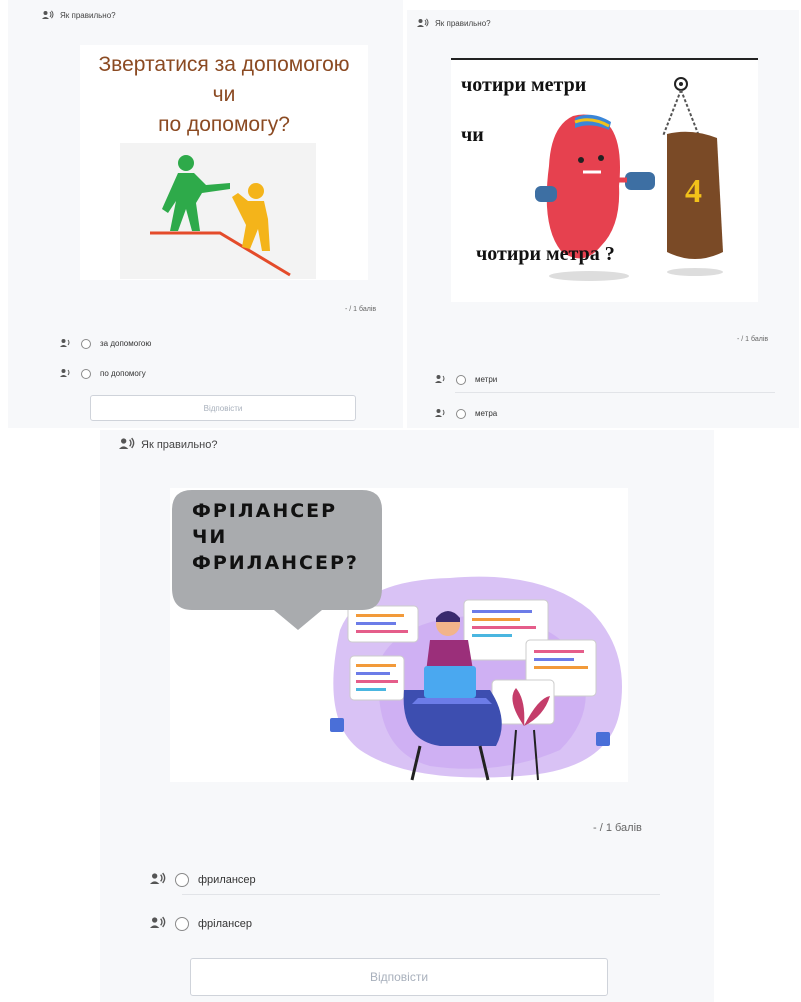  Describe the element at coordinates (265, 511) in the screenshot. I see `image-text-line-1: ФРІЛАНСЕР` at that location.